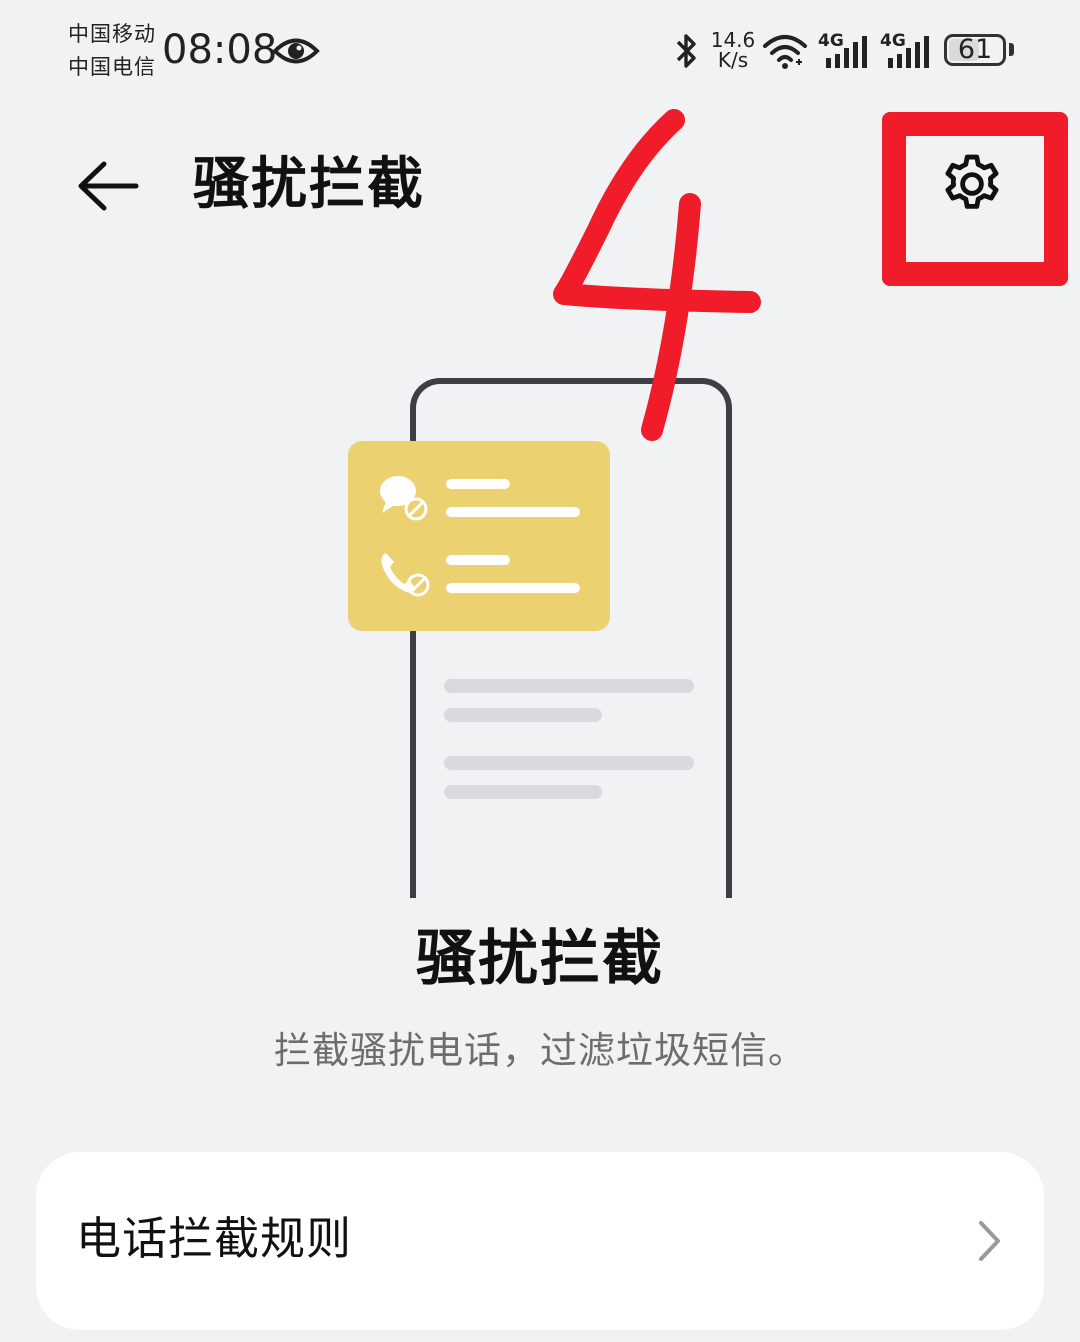 This screenshot has height=1342, width=1080. I want to click on page-title: 骚扰拦截, so click(309, 184).